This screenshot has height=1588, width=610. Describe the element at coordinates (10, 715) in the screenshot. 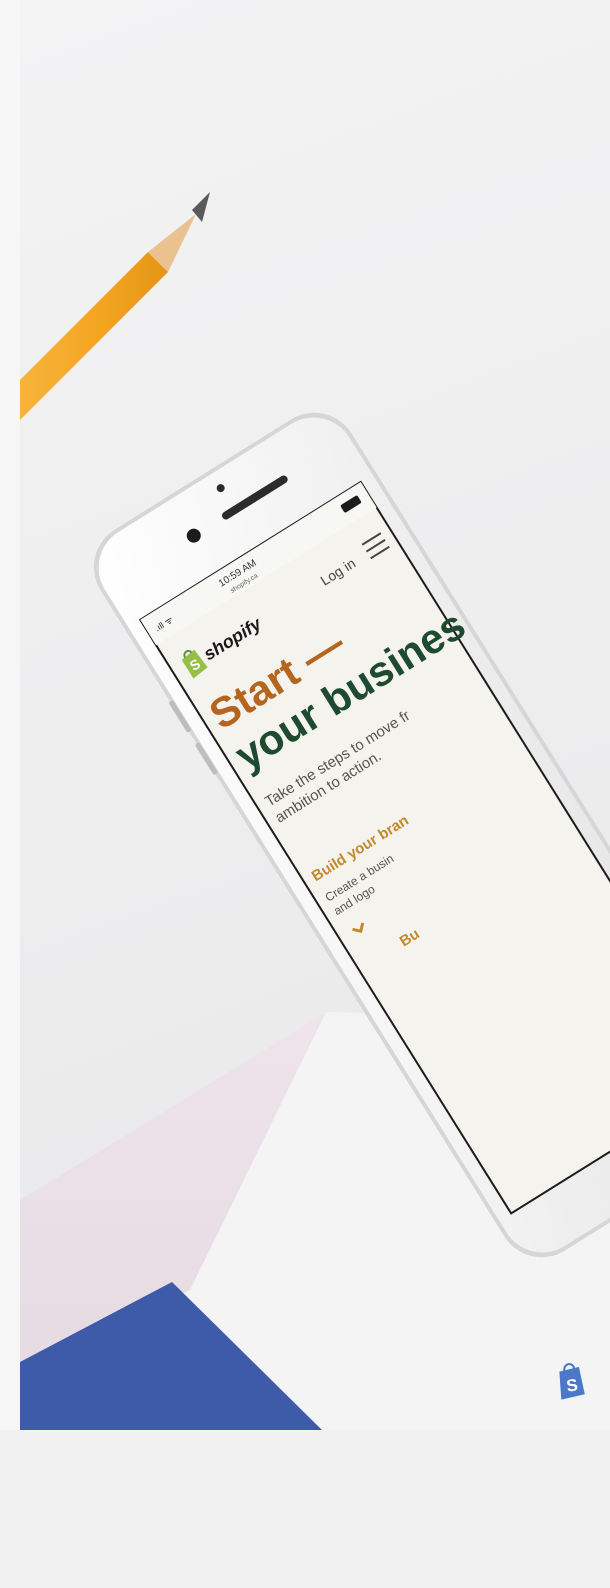

I see `left-margin` at that location.